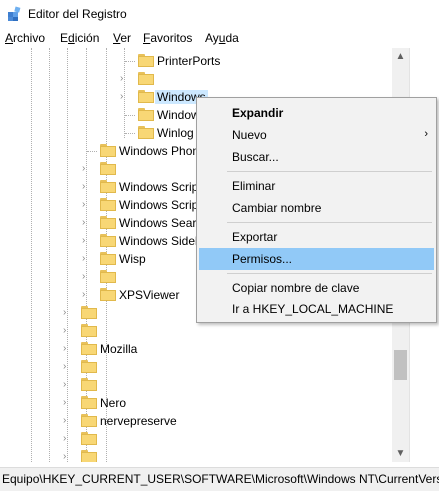  What do you see at coordinates (196, 403) in the screenshot?
I see `tree-item-nero: › Nero` at bounding box center [196, 403].